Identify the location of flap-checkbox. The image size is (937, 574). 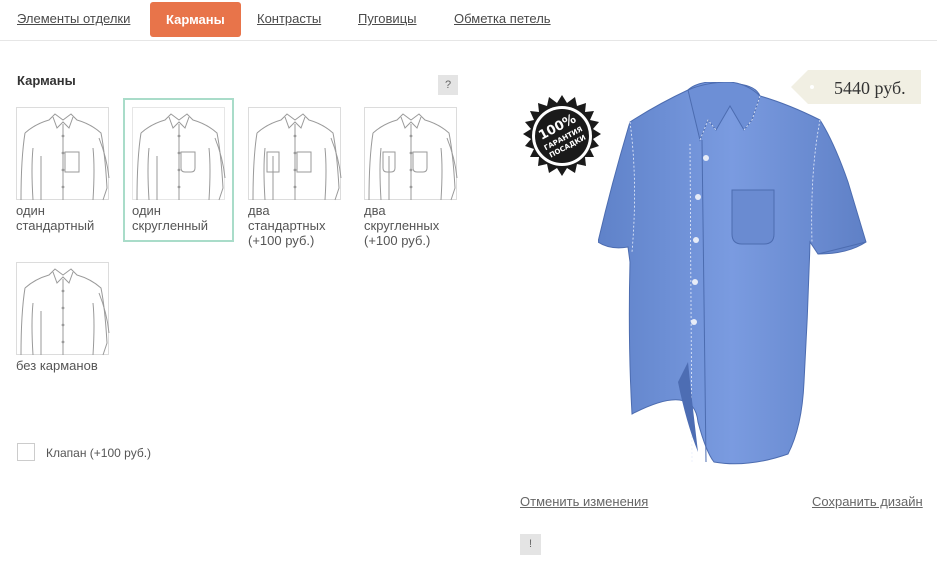
(26, 452).